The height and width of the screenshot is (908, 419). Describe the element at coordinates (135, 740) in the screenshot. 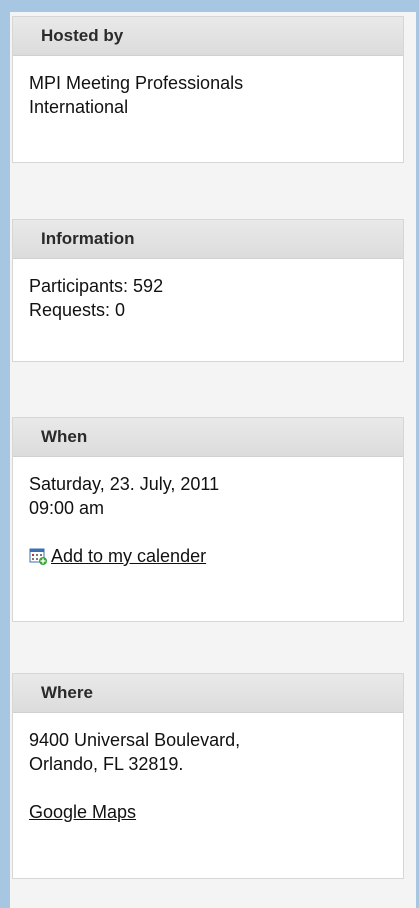

I see `address-line1: 9400 Universal Boulevard,` at that location.